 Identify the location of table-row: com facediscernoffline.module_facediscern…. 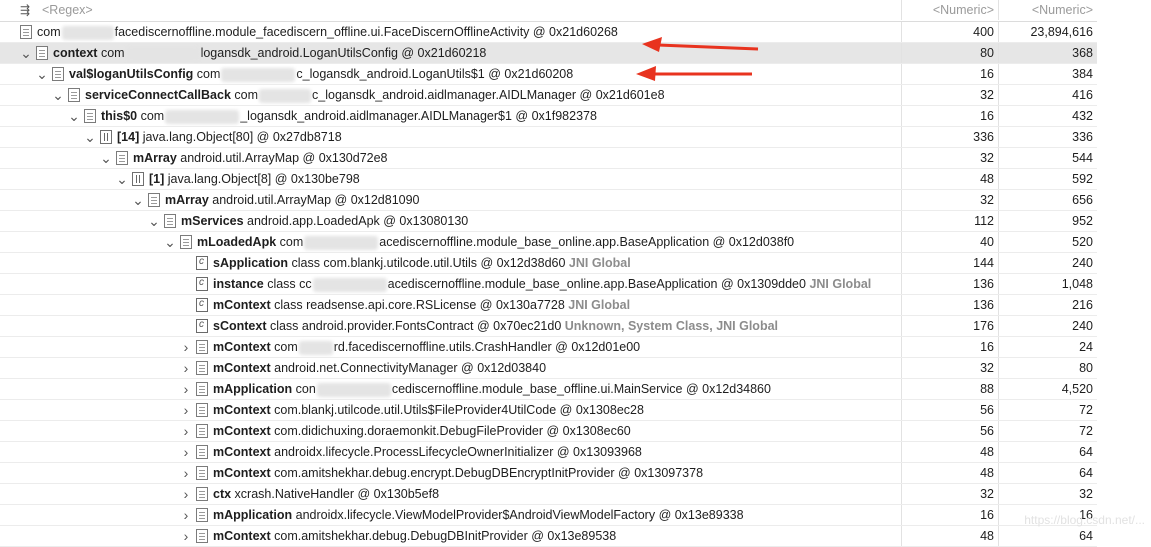
(548, 32).